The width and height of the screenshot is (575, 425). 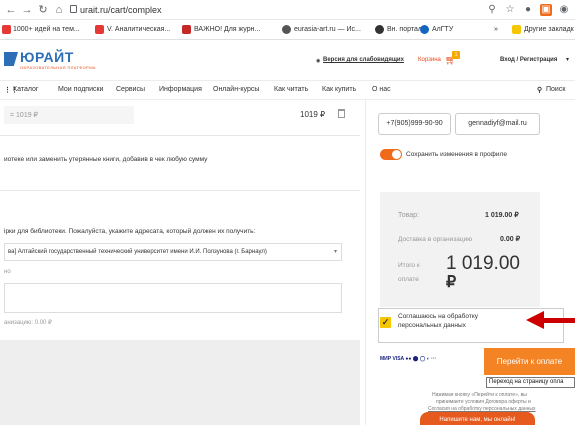 What do you see at coordinates (341, 113) in the screenshot?
I see `trash-icon` at bounding box center [341, 113].